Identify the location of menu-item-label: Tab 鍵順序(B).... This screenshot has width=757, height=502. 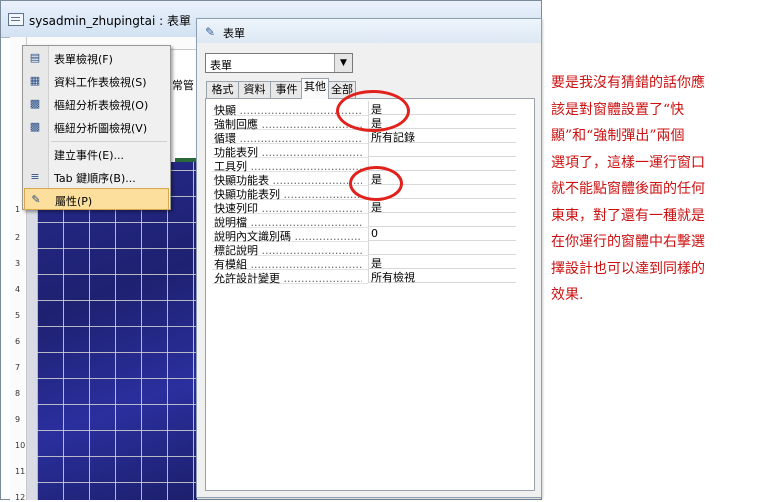
(95, 178).